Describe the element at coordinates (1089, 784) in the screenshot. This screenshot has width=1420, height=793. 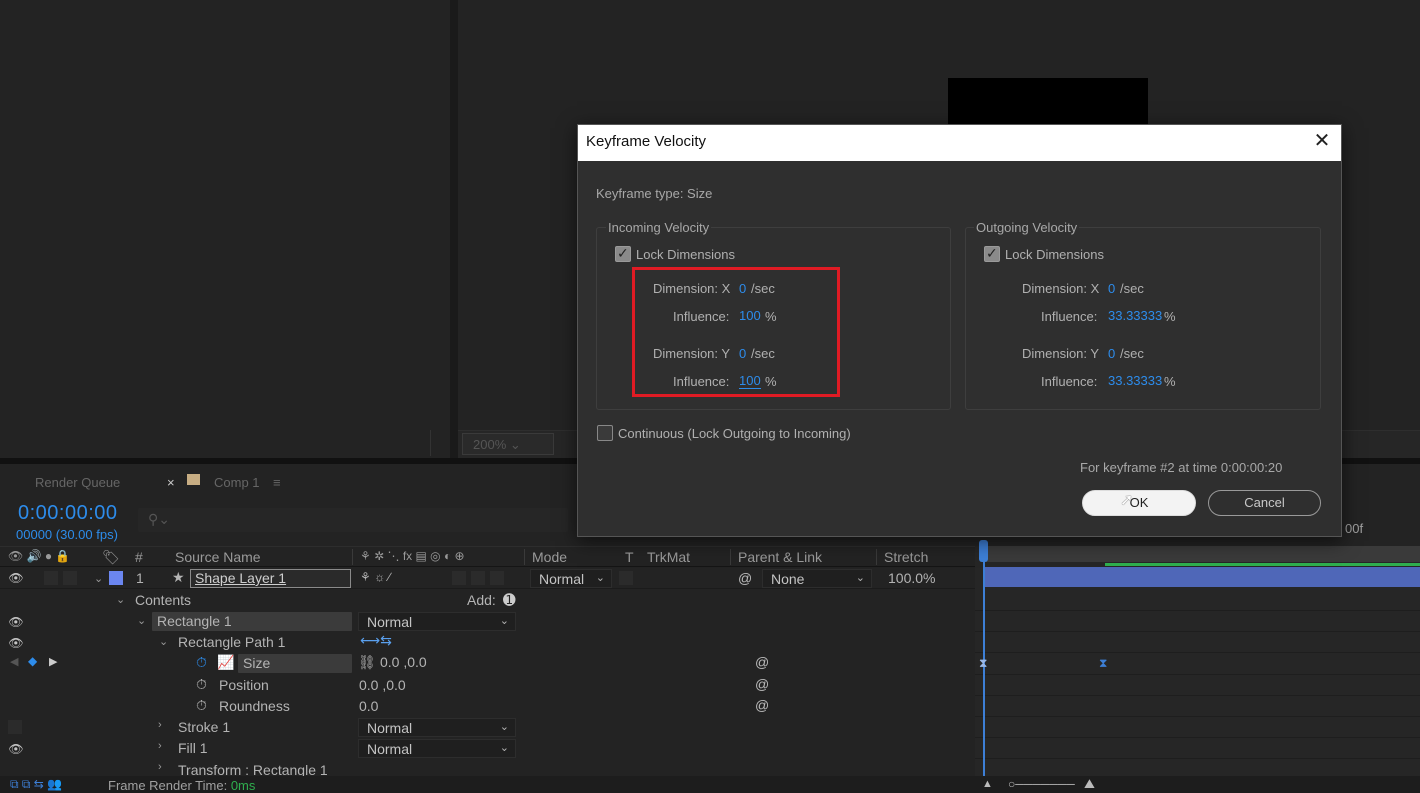
I see `zoom-in-icon: ⛰` at that location.